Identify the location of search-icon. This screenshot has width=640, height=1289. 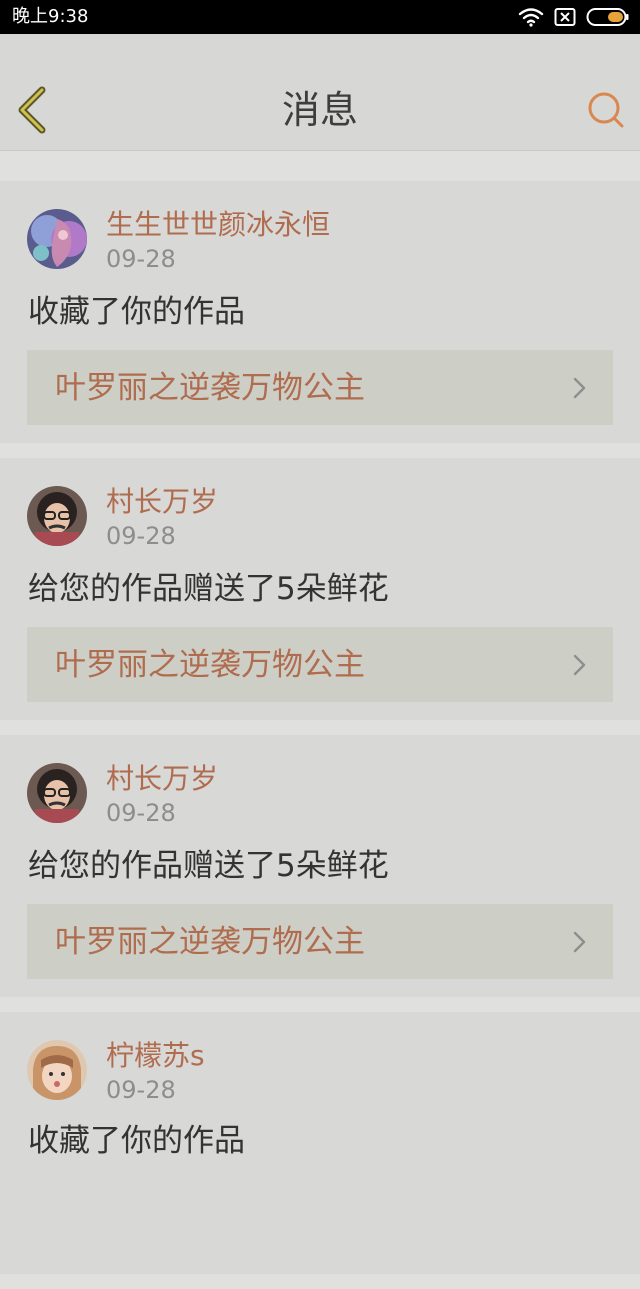
(606, 110).